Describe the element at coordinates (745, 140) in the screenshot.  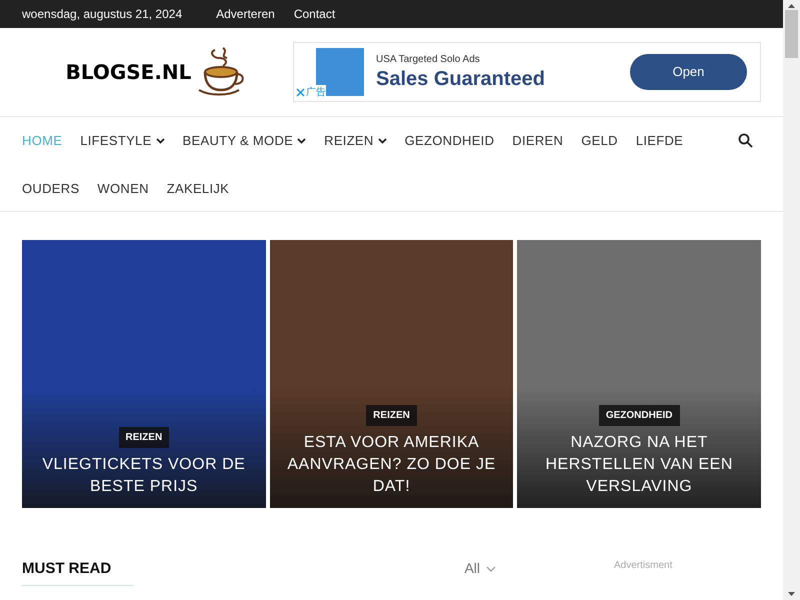
I see `search-icon` at that location.